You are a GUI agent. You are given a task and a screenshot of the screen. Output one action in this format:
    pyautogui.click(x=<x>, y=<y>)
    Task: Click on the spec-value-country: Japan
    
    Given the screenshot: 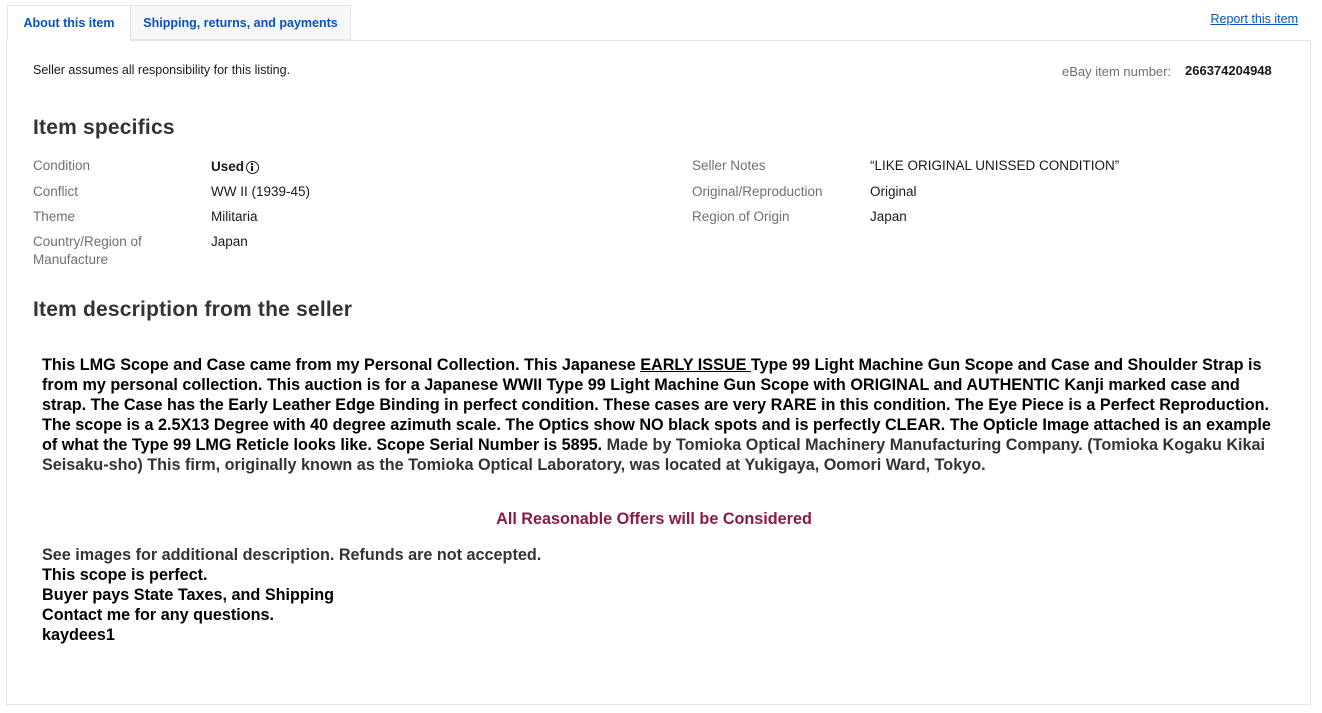 What is the action you would take?
    pyautogui.click(x=229, y=241)
    